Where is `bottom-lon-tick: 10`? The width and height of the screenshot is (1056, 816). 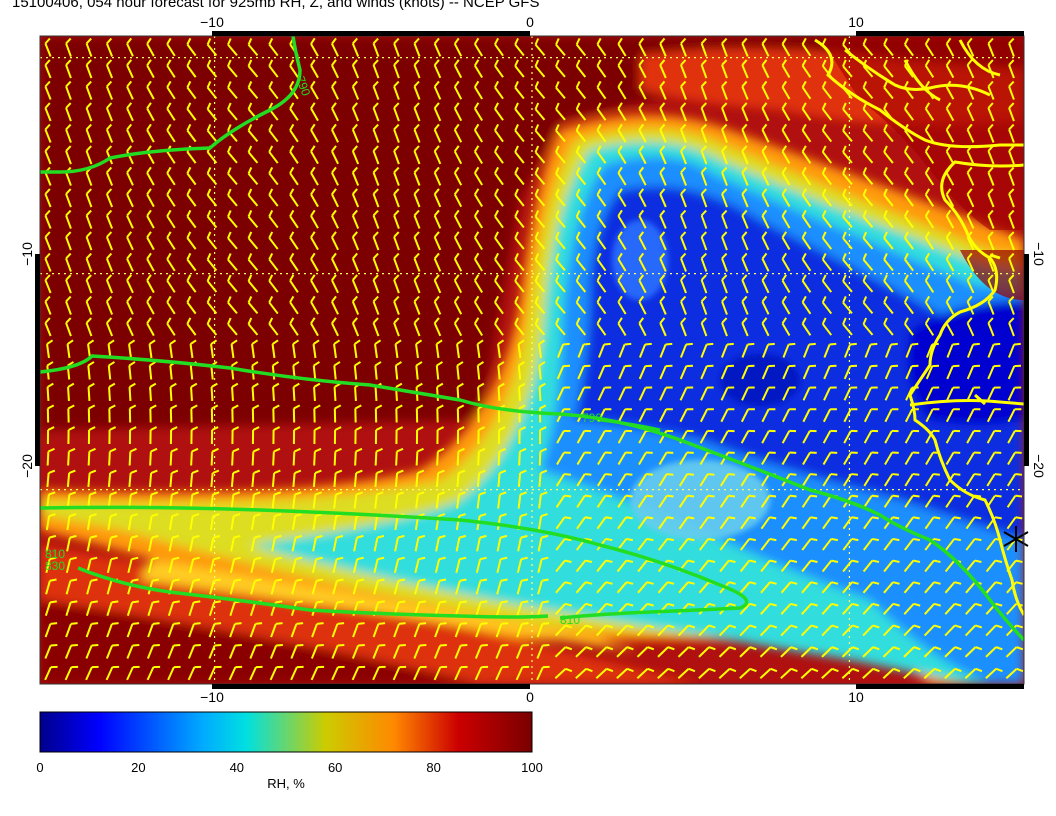
bottom-lon-tick: 10 is located at coordinates (856, 697).